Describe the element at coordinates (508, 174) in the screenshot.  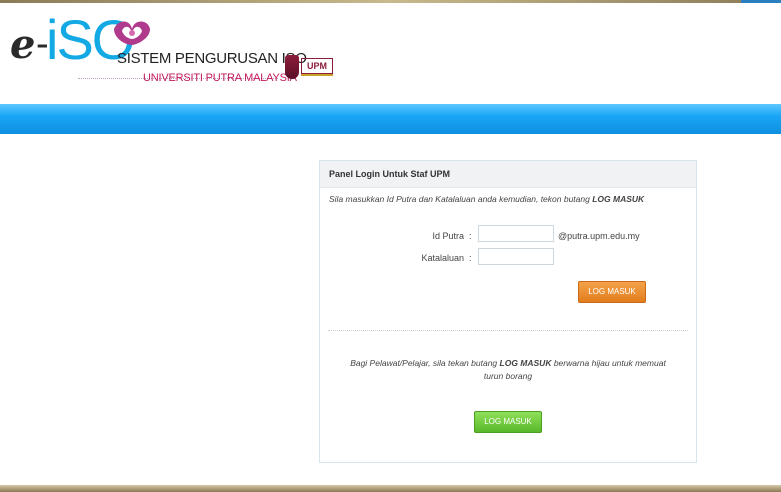
I see `panel-header: Panel Login Untuk Staf UPM` at that location.